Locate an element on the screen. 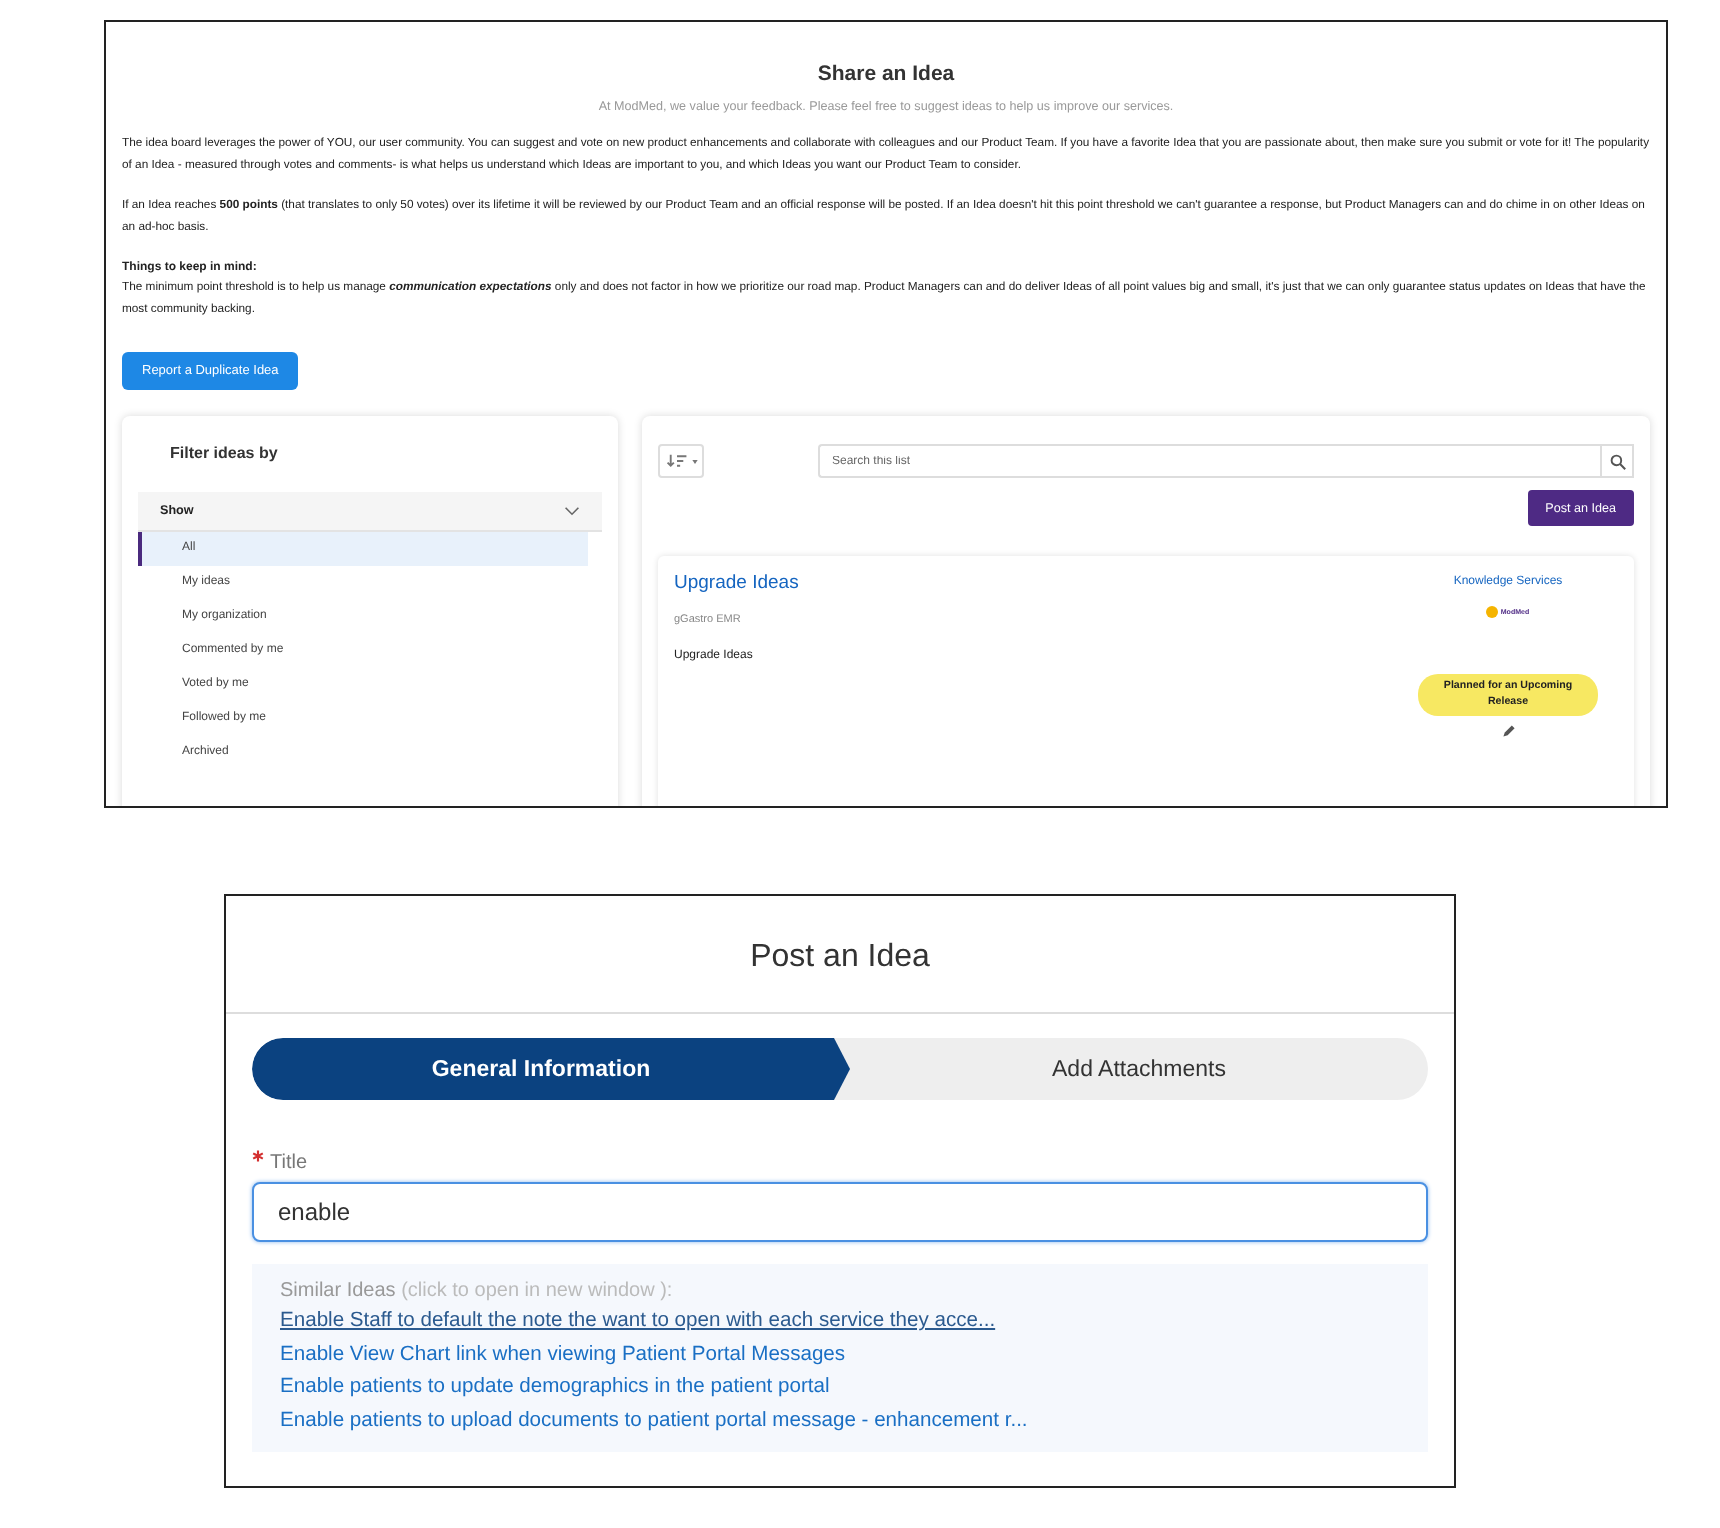 The width and height of the screenshot is (1720, 1528). search-icon is located at coordinates (1617, 461).